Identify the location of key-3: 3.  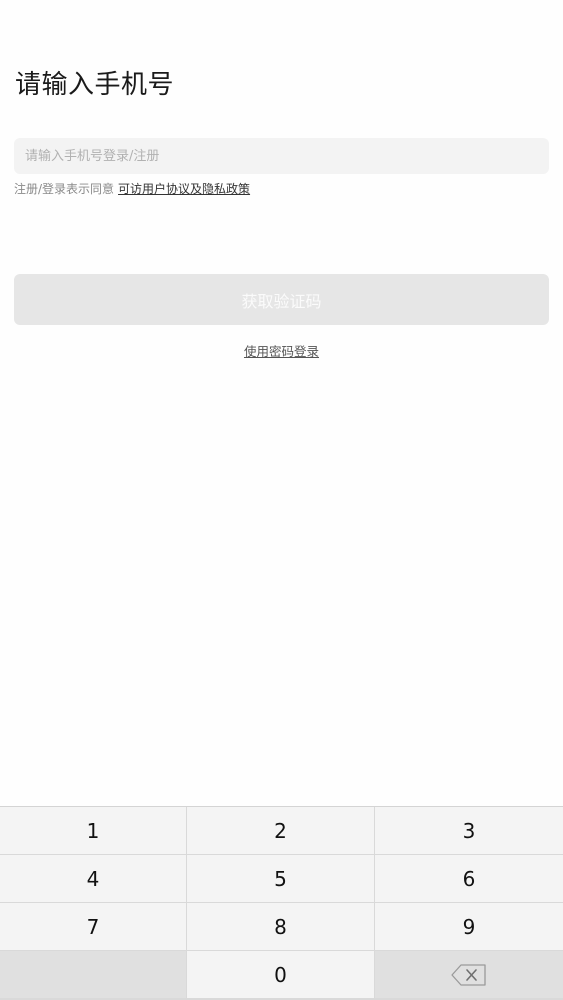
(469, 830).